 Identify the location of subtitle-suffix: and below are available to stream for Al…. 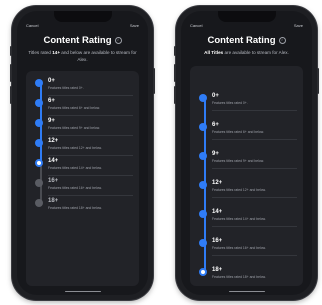
(98, 56).